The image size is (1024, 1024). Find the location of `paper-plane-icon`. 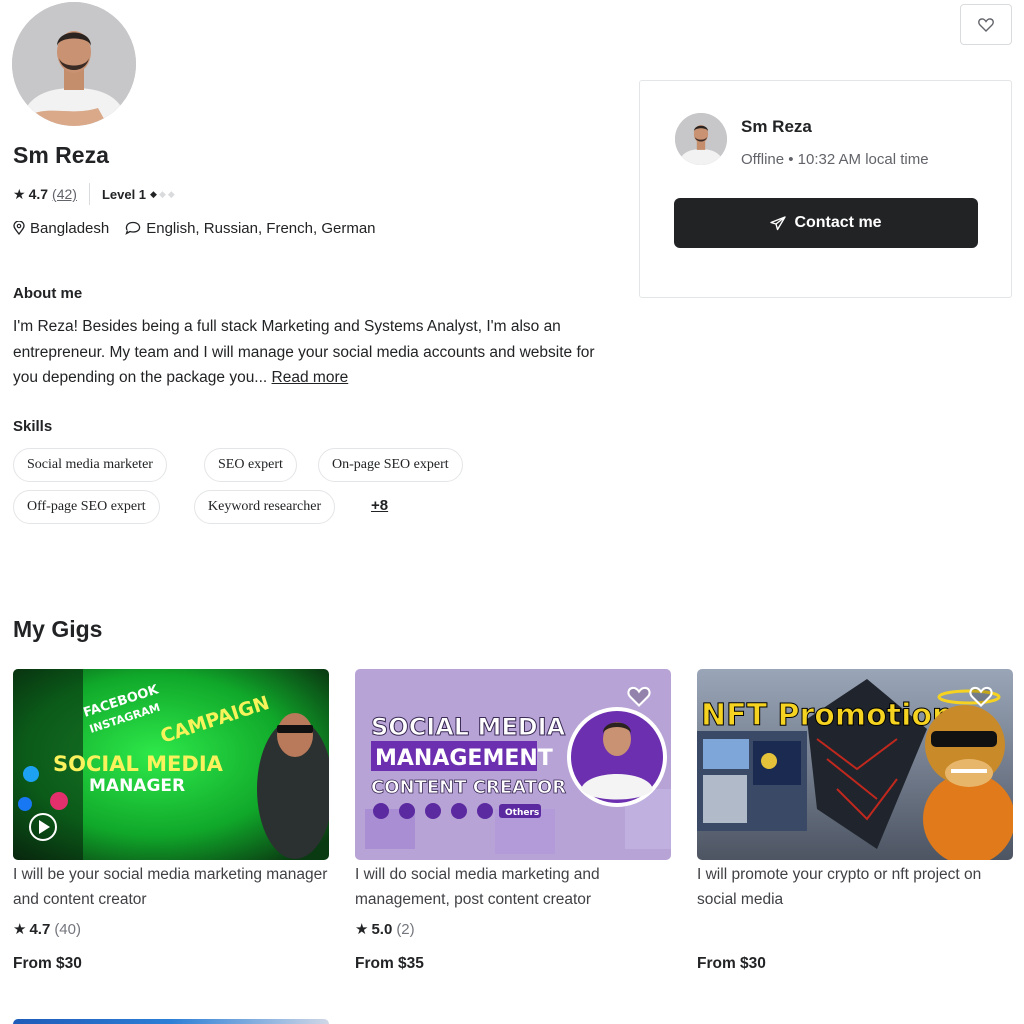

paper-plane-icon is located at coordinates (778, 223).